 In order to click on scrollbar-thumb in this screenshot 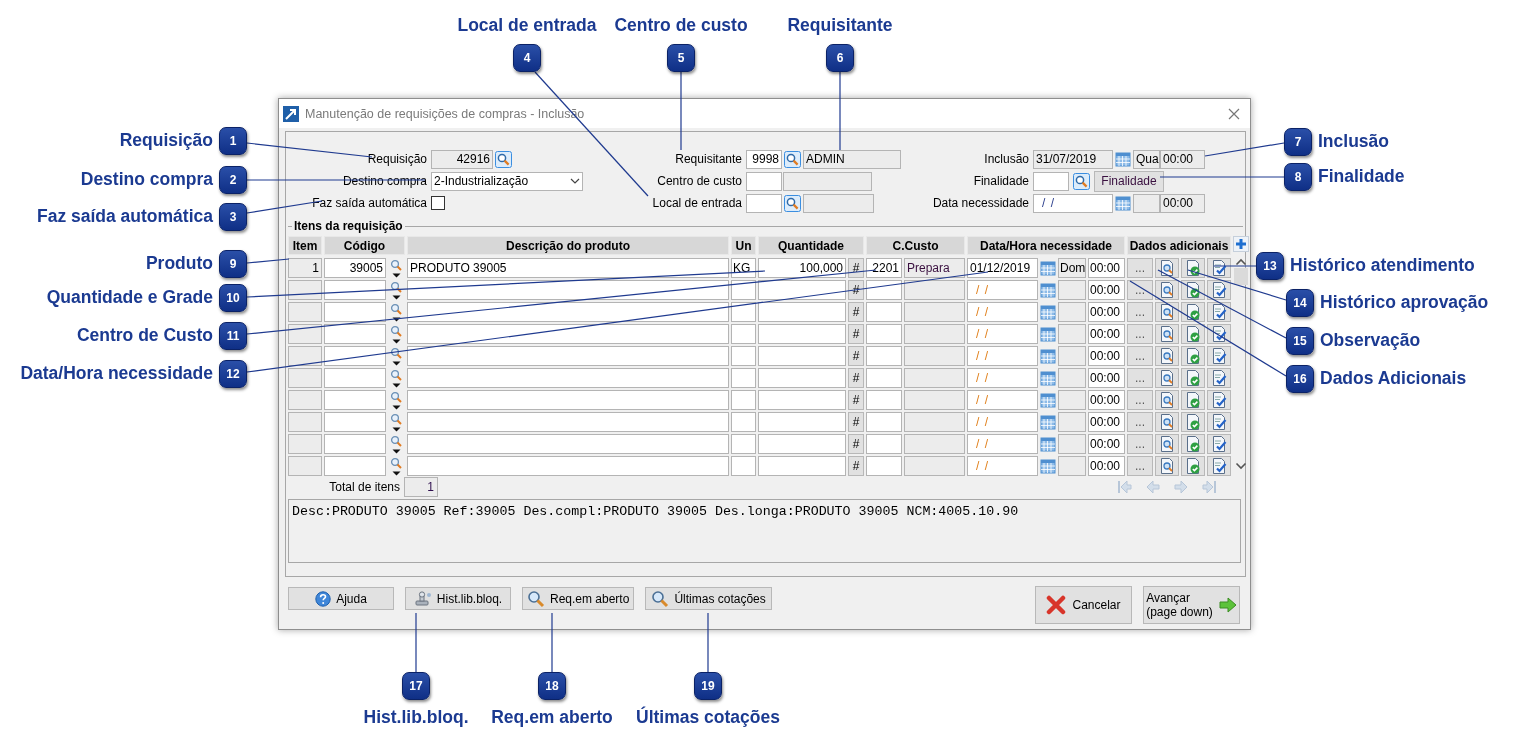, I will do `click(1241, 276)`.